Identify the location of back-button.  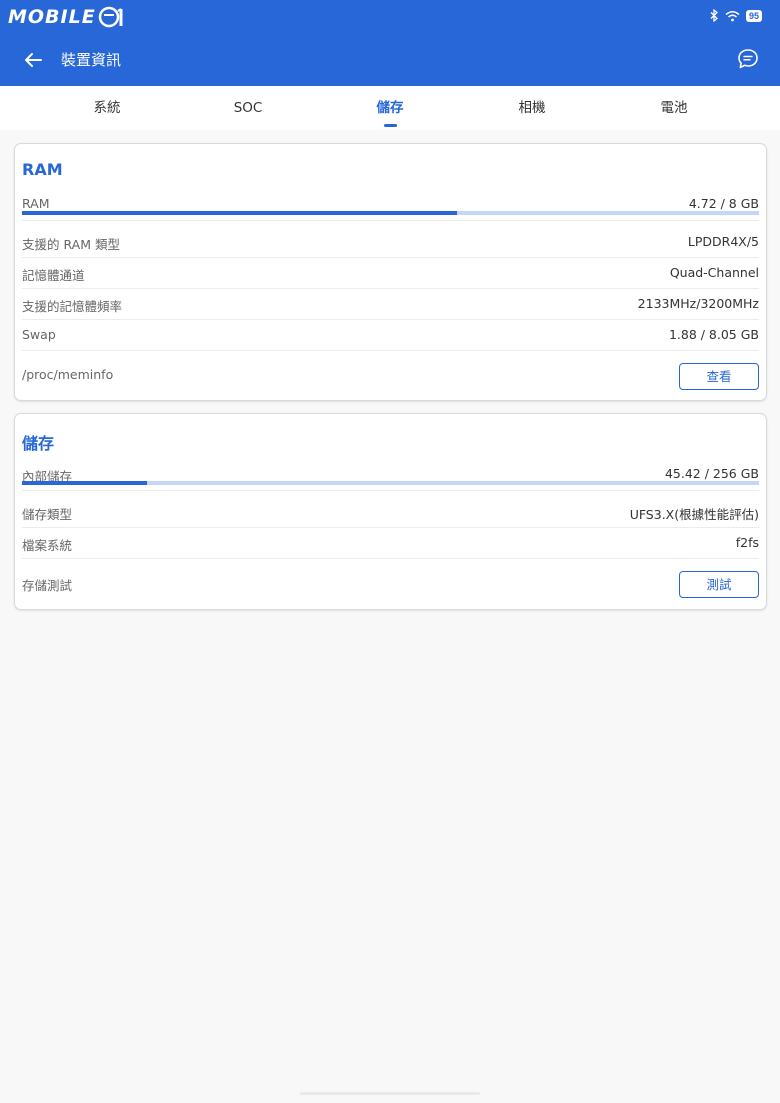
(33, 60).